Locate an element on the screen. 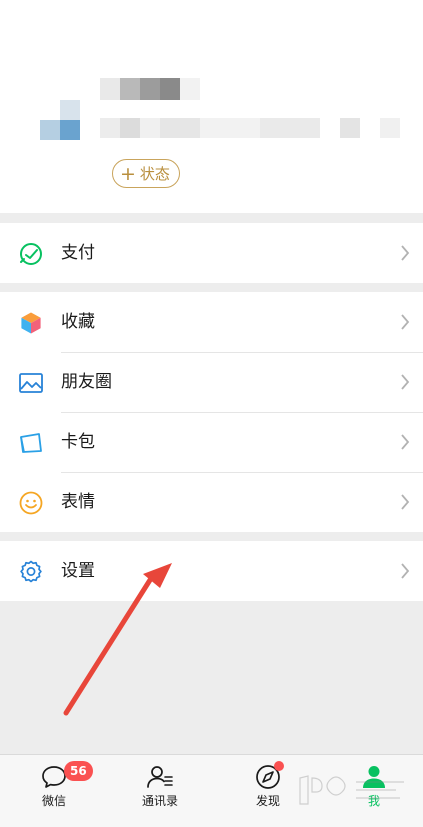 This screenshot has width=423, height=827. tab-chats: 56 微信 is located at coordinates (54, 785).